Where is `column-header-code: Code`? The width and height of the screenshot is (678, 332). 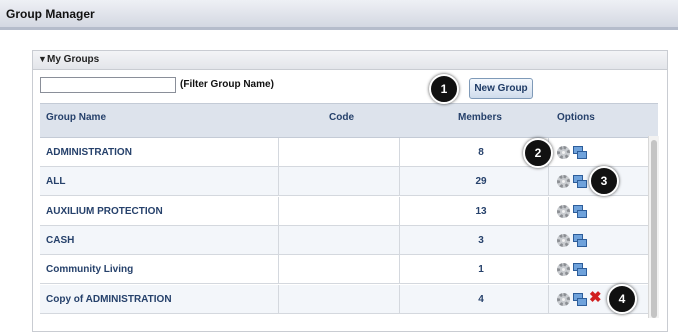
column-header-code: Code is located at coordinates (341, 117).